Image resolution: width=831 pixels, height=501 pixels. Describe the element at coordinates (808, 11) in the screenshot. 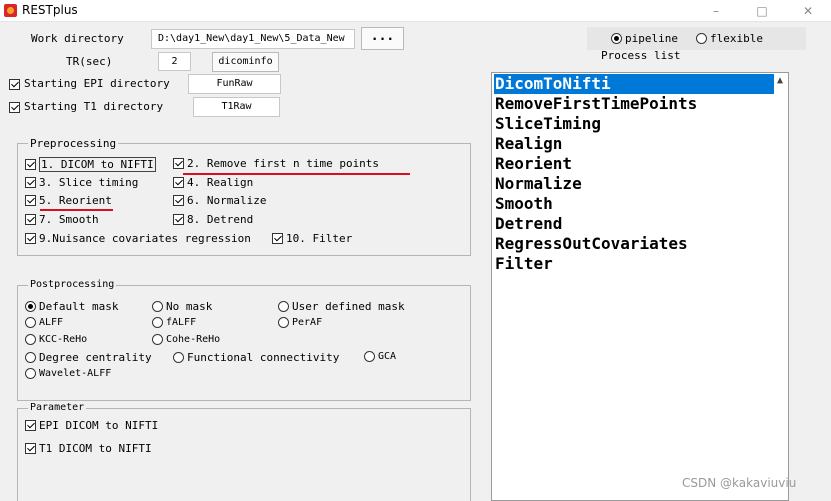

I see `close-button: ✕` at that location.